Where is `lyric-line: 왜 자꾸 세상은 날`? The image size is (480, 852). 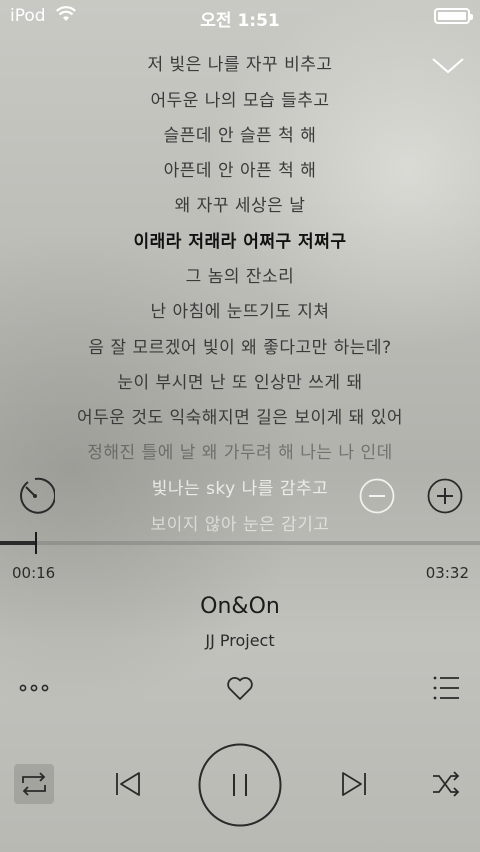 lyric-line: 왜 자꾸 세상은 날 is located at coordinates (240, 203).